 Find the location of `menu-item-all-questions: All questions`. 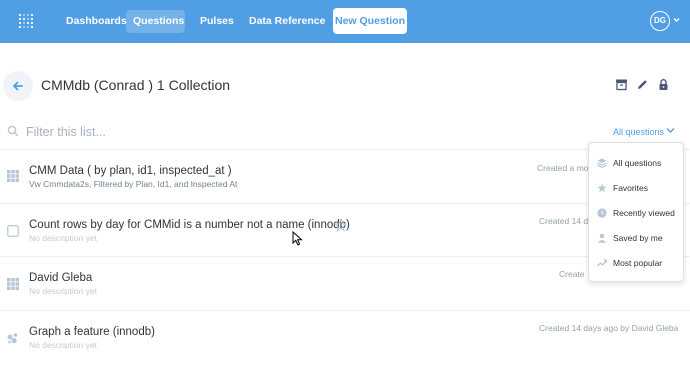

menu-item-all-questions: All questions is located at coordinates (636, 163).